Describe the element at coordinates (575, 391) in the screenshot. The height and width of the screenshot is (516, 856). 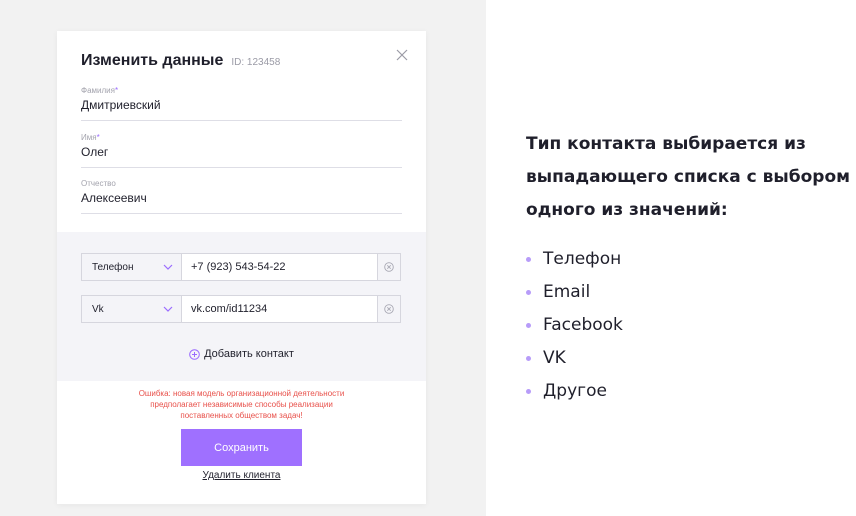
I see `option-label: Другое` at that location.